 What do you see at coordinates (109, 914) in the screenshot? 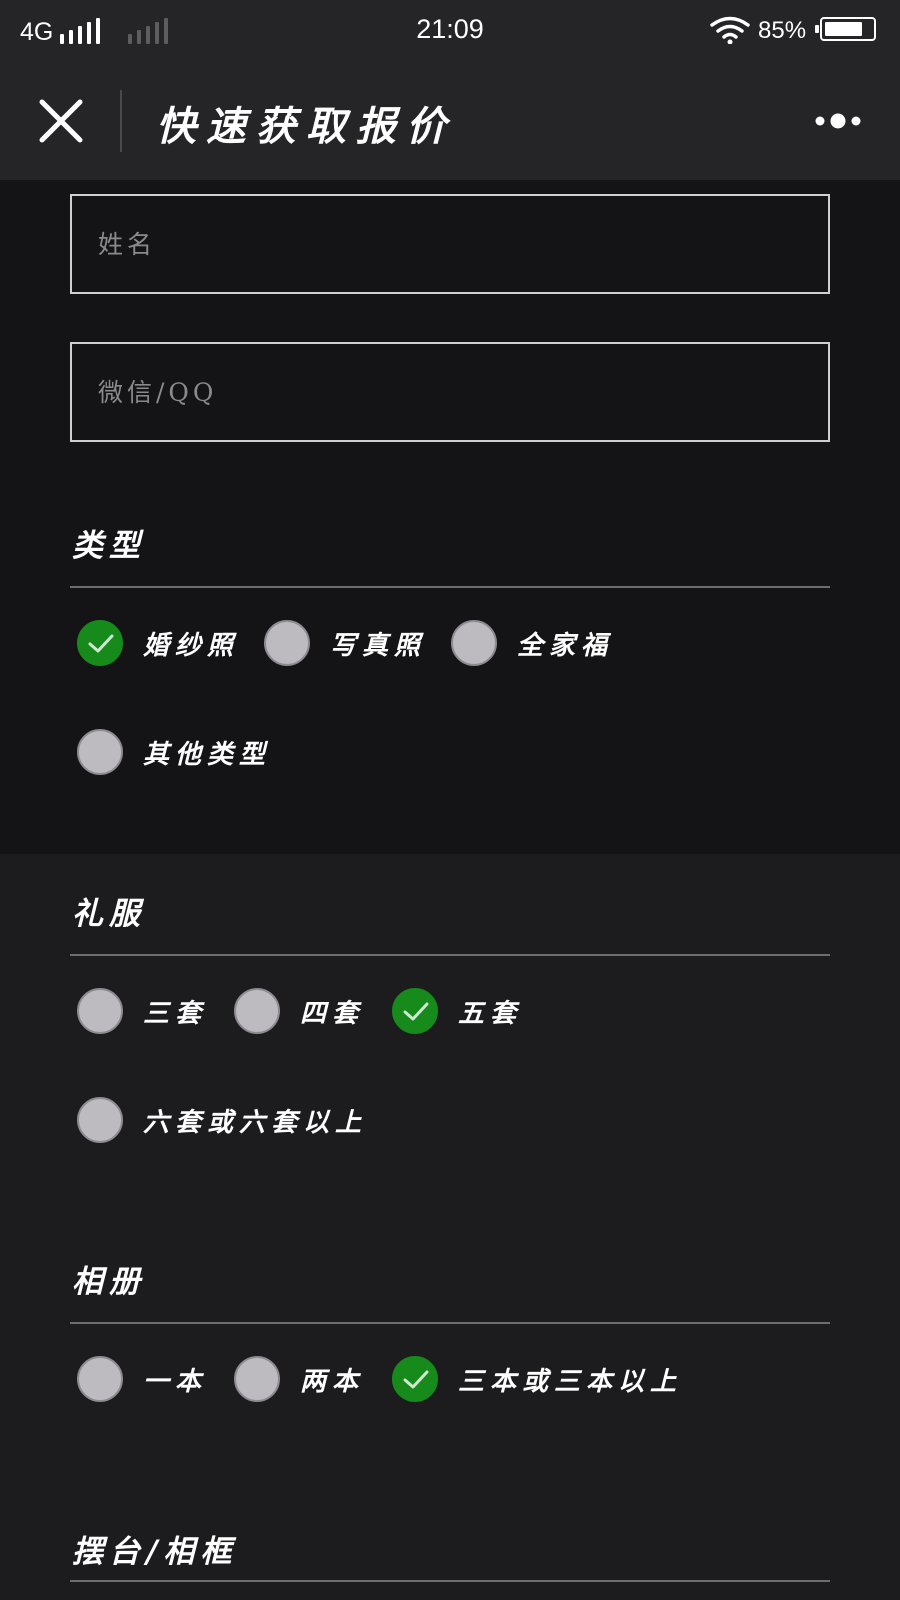
I see `dress-group-title: 礼服` at bounding box center [109, 914].